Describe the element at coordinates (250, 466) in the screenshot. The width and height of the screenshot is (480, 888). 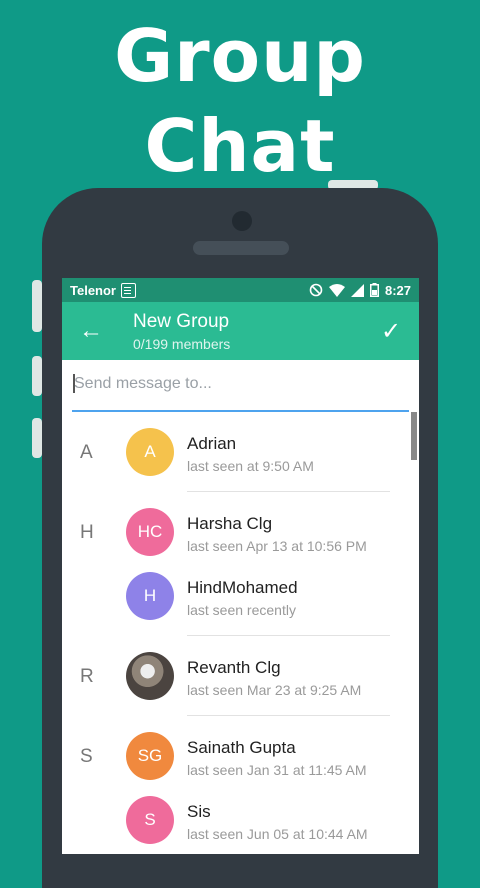
I see `last-seen: last seen at 9:50 AM` at that location.